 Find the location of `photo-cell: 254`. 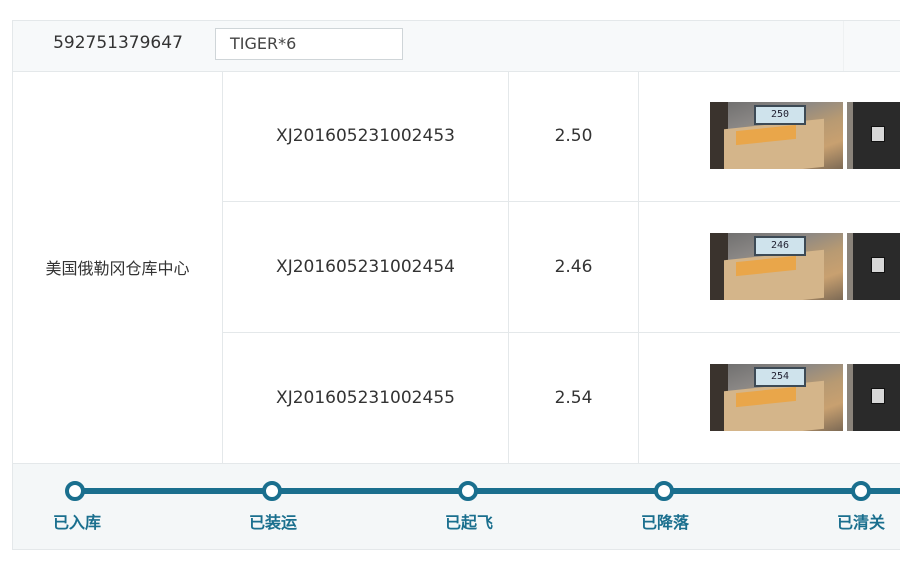

photo-cell: 254 is located at coordinates (769, 398).